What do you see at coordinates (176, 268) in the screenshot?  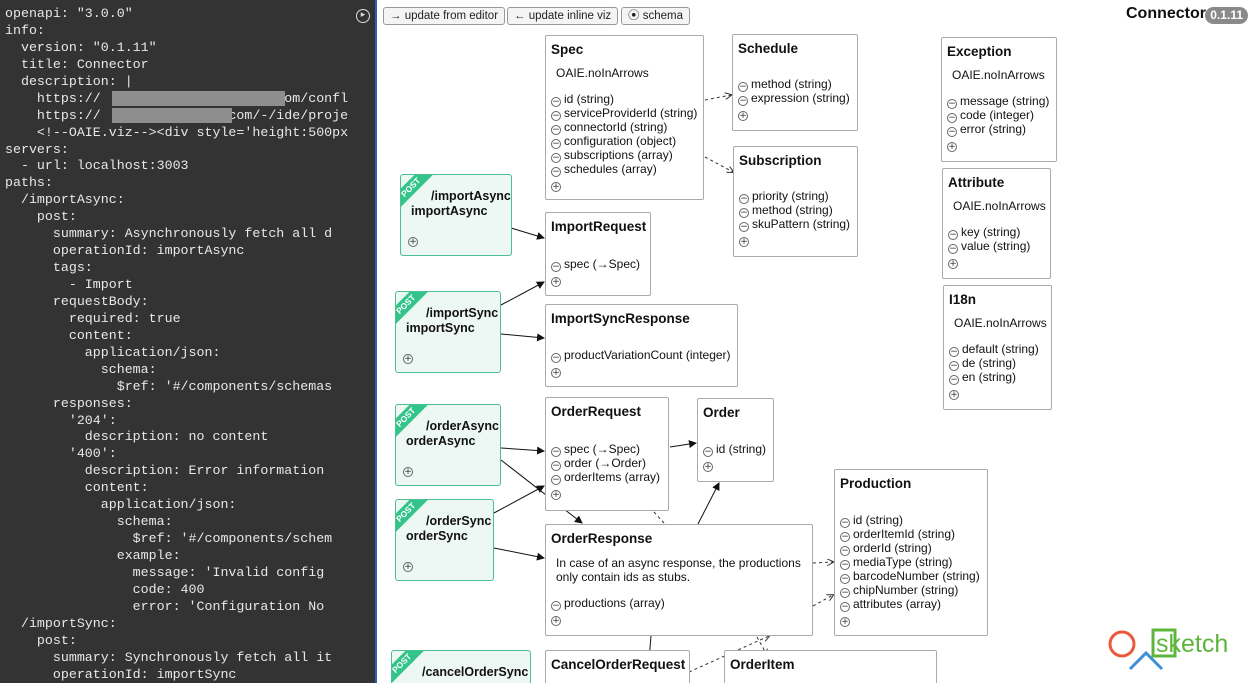 I see `editor-line: tags:` at bounding box center [176, 268].